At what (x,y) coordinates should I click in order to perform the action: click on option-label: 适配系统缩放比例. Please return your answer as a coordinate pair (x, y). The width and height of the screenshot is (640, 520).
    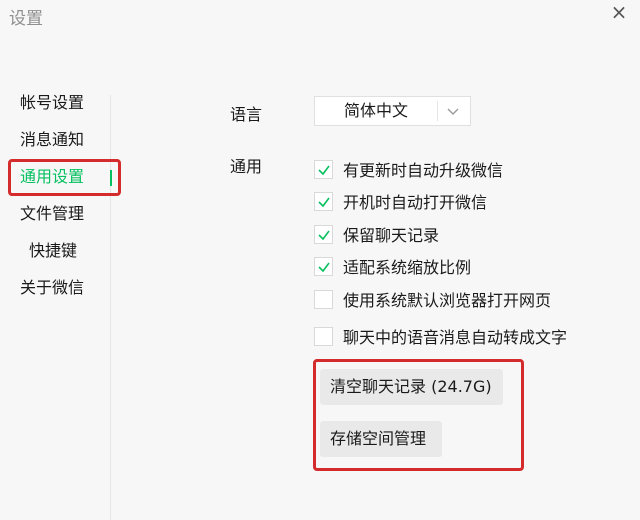
    Looking at the image, I should click on (407, 267).